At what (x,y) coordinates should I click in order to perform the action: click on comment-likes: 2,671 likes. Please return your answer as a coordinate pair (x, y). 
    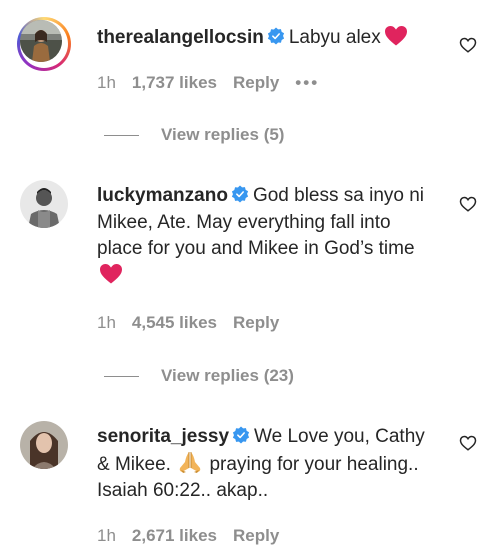
    Looking at the image, I should click on (174, 535).